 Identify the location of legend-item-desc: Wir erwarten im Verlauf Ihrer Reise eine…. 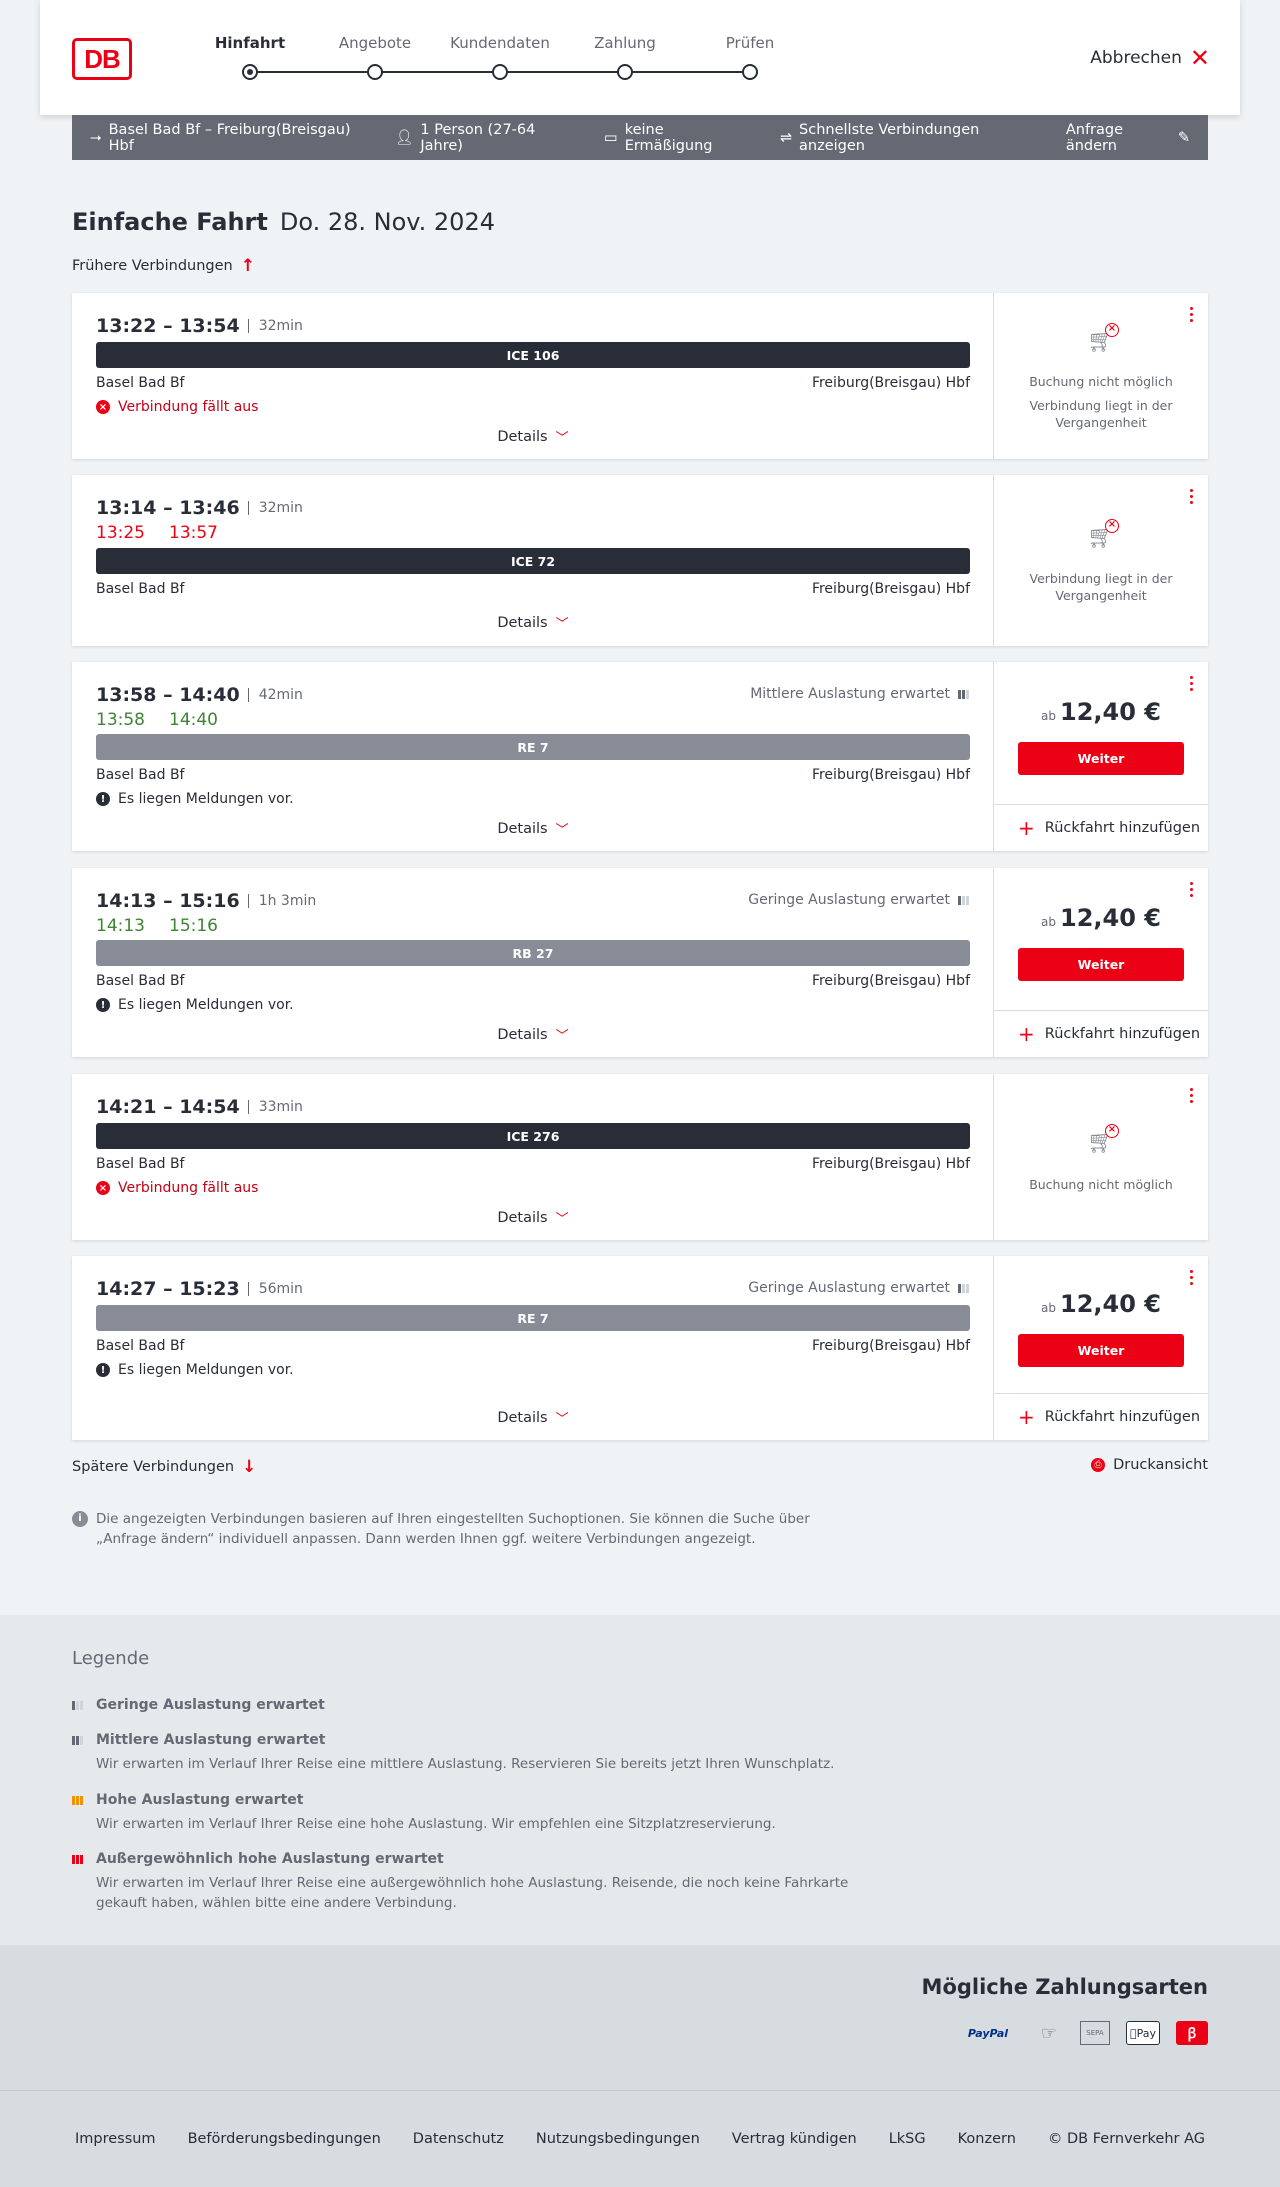
(472, 1893).